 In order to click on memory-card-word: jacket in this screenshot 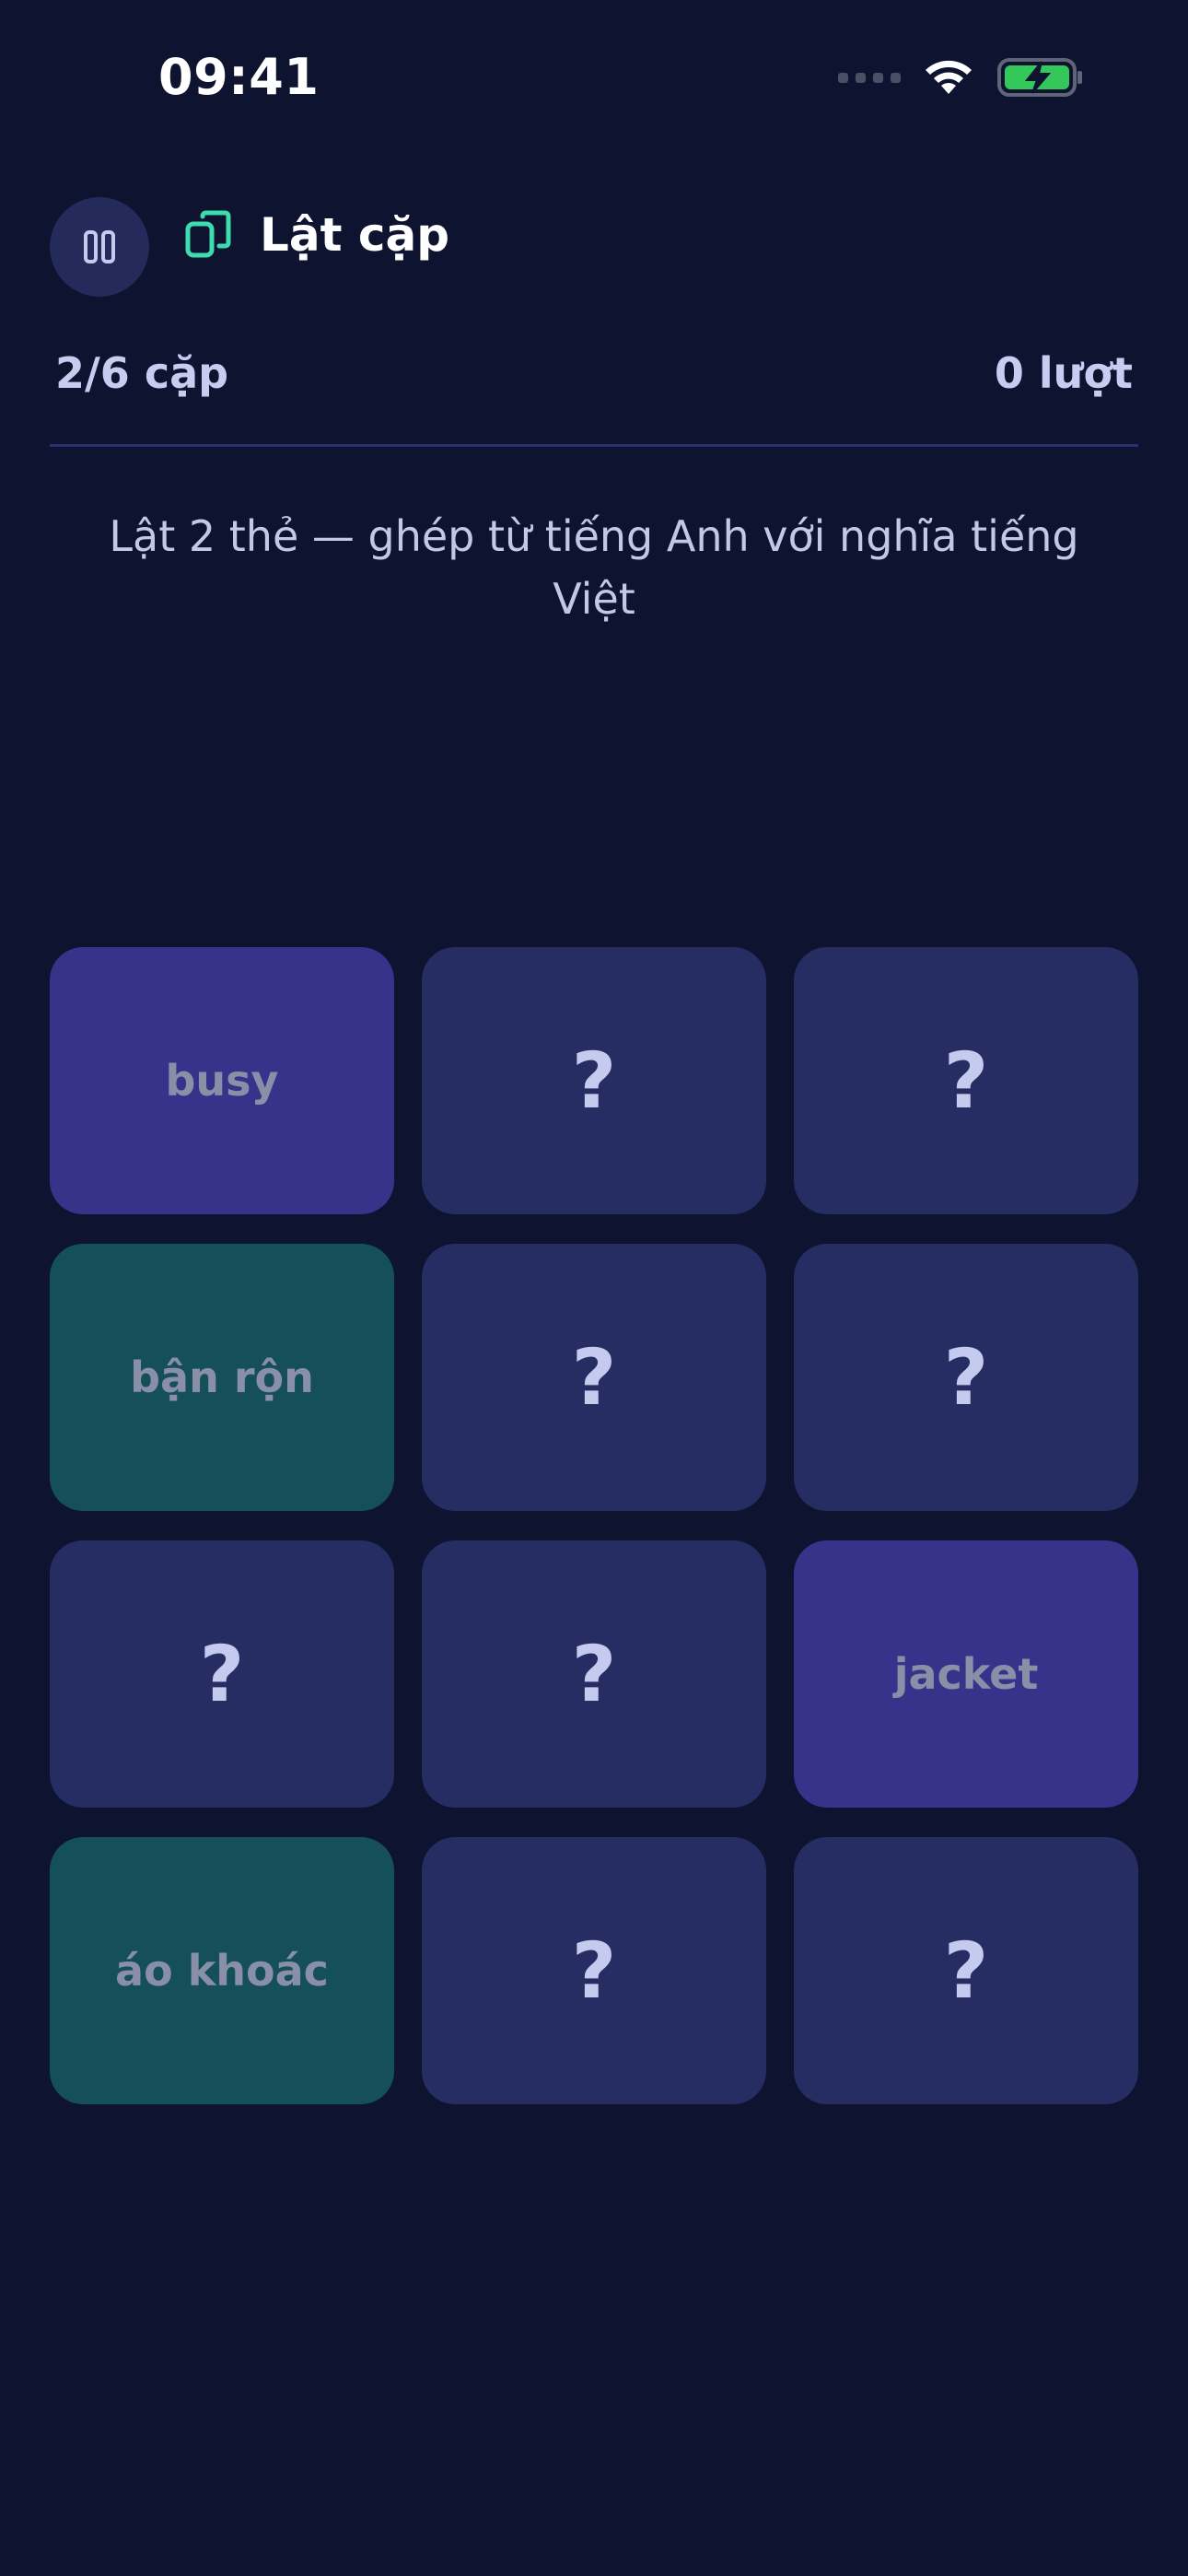, I will do `click(966, 1674)`.